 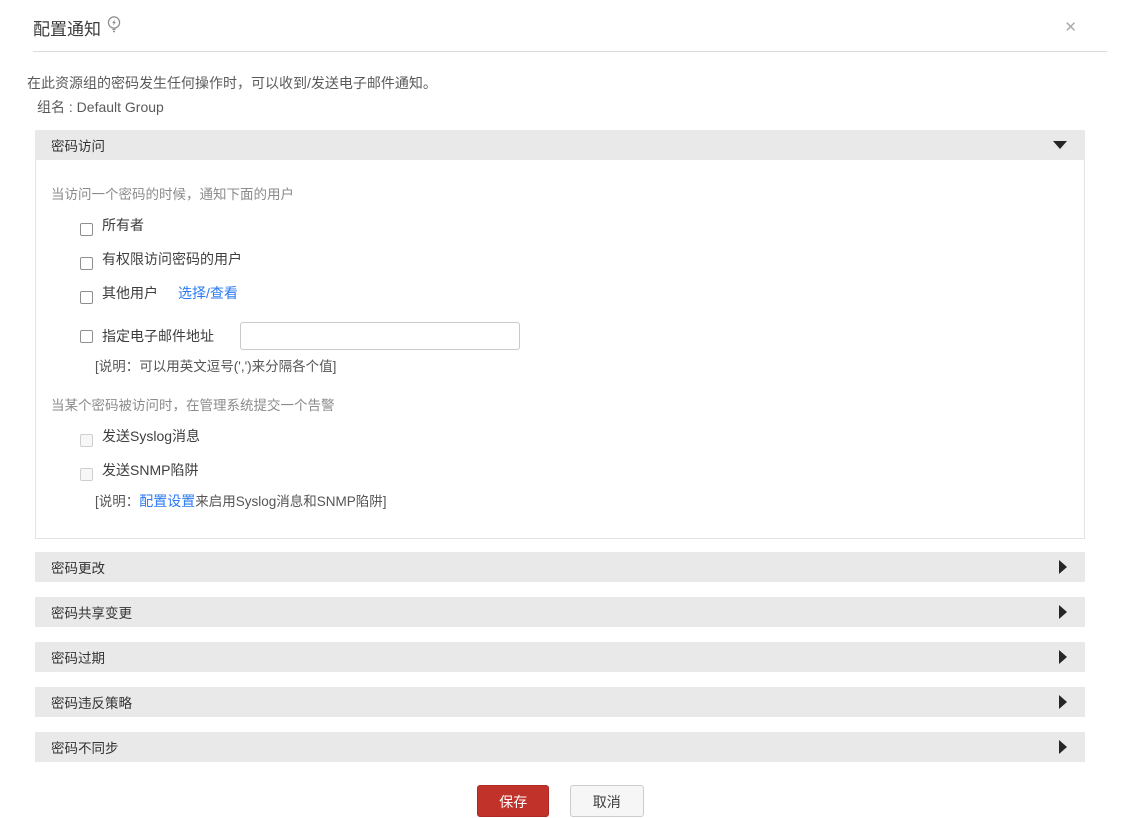 I want to click on owner-checkbox, so click(x=86, y=229).